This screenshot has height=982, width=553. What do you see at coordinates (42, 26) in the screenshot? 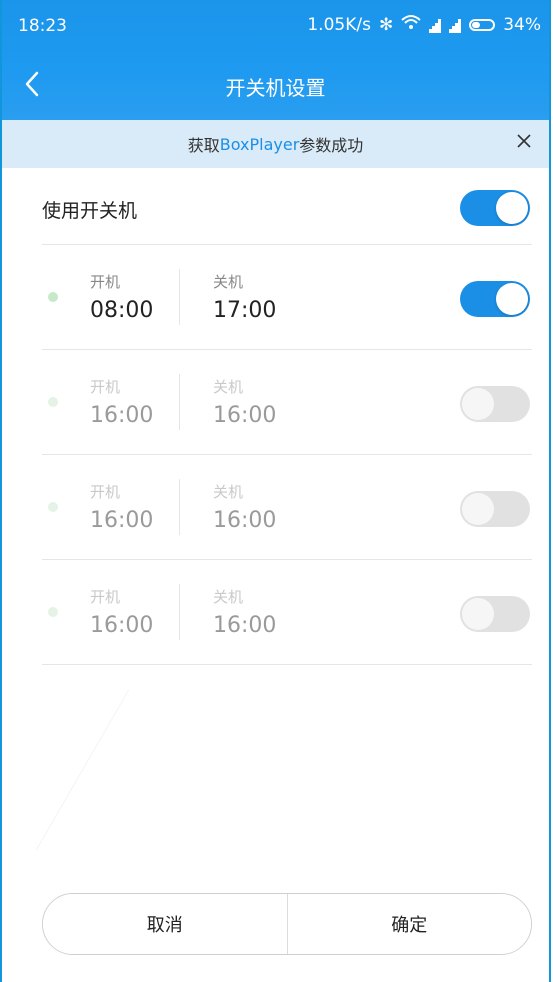
I see `status-time: 18:23` at bounding box center [42, 26].